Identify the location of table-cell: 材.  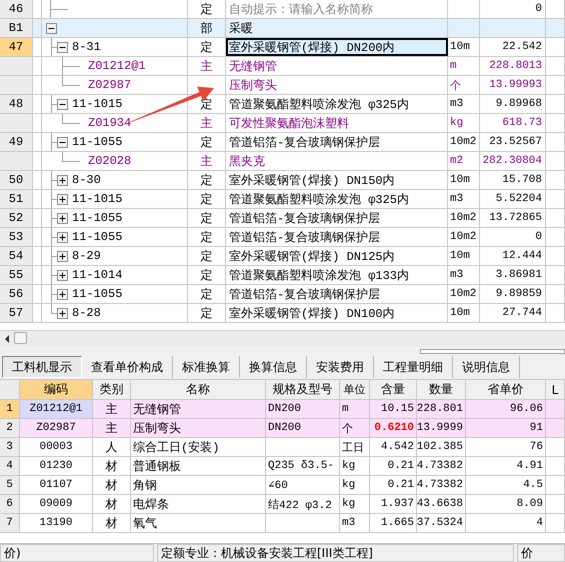
(112, 523).